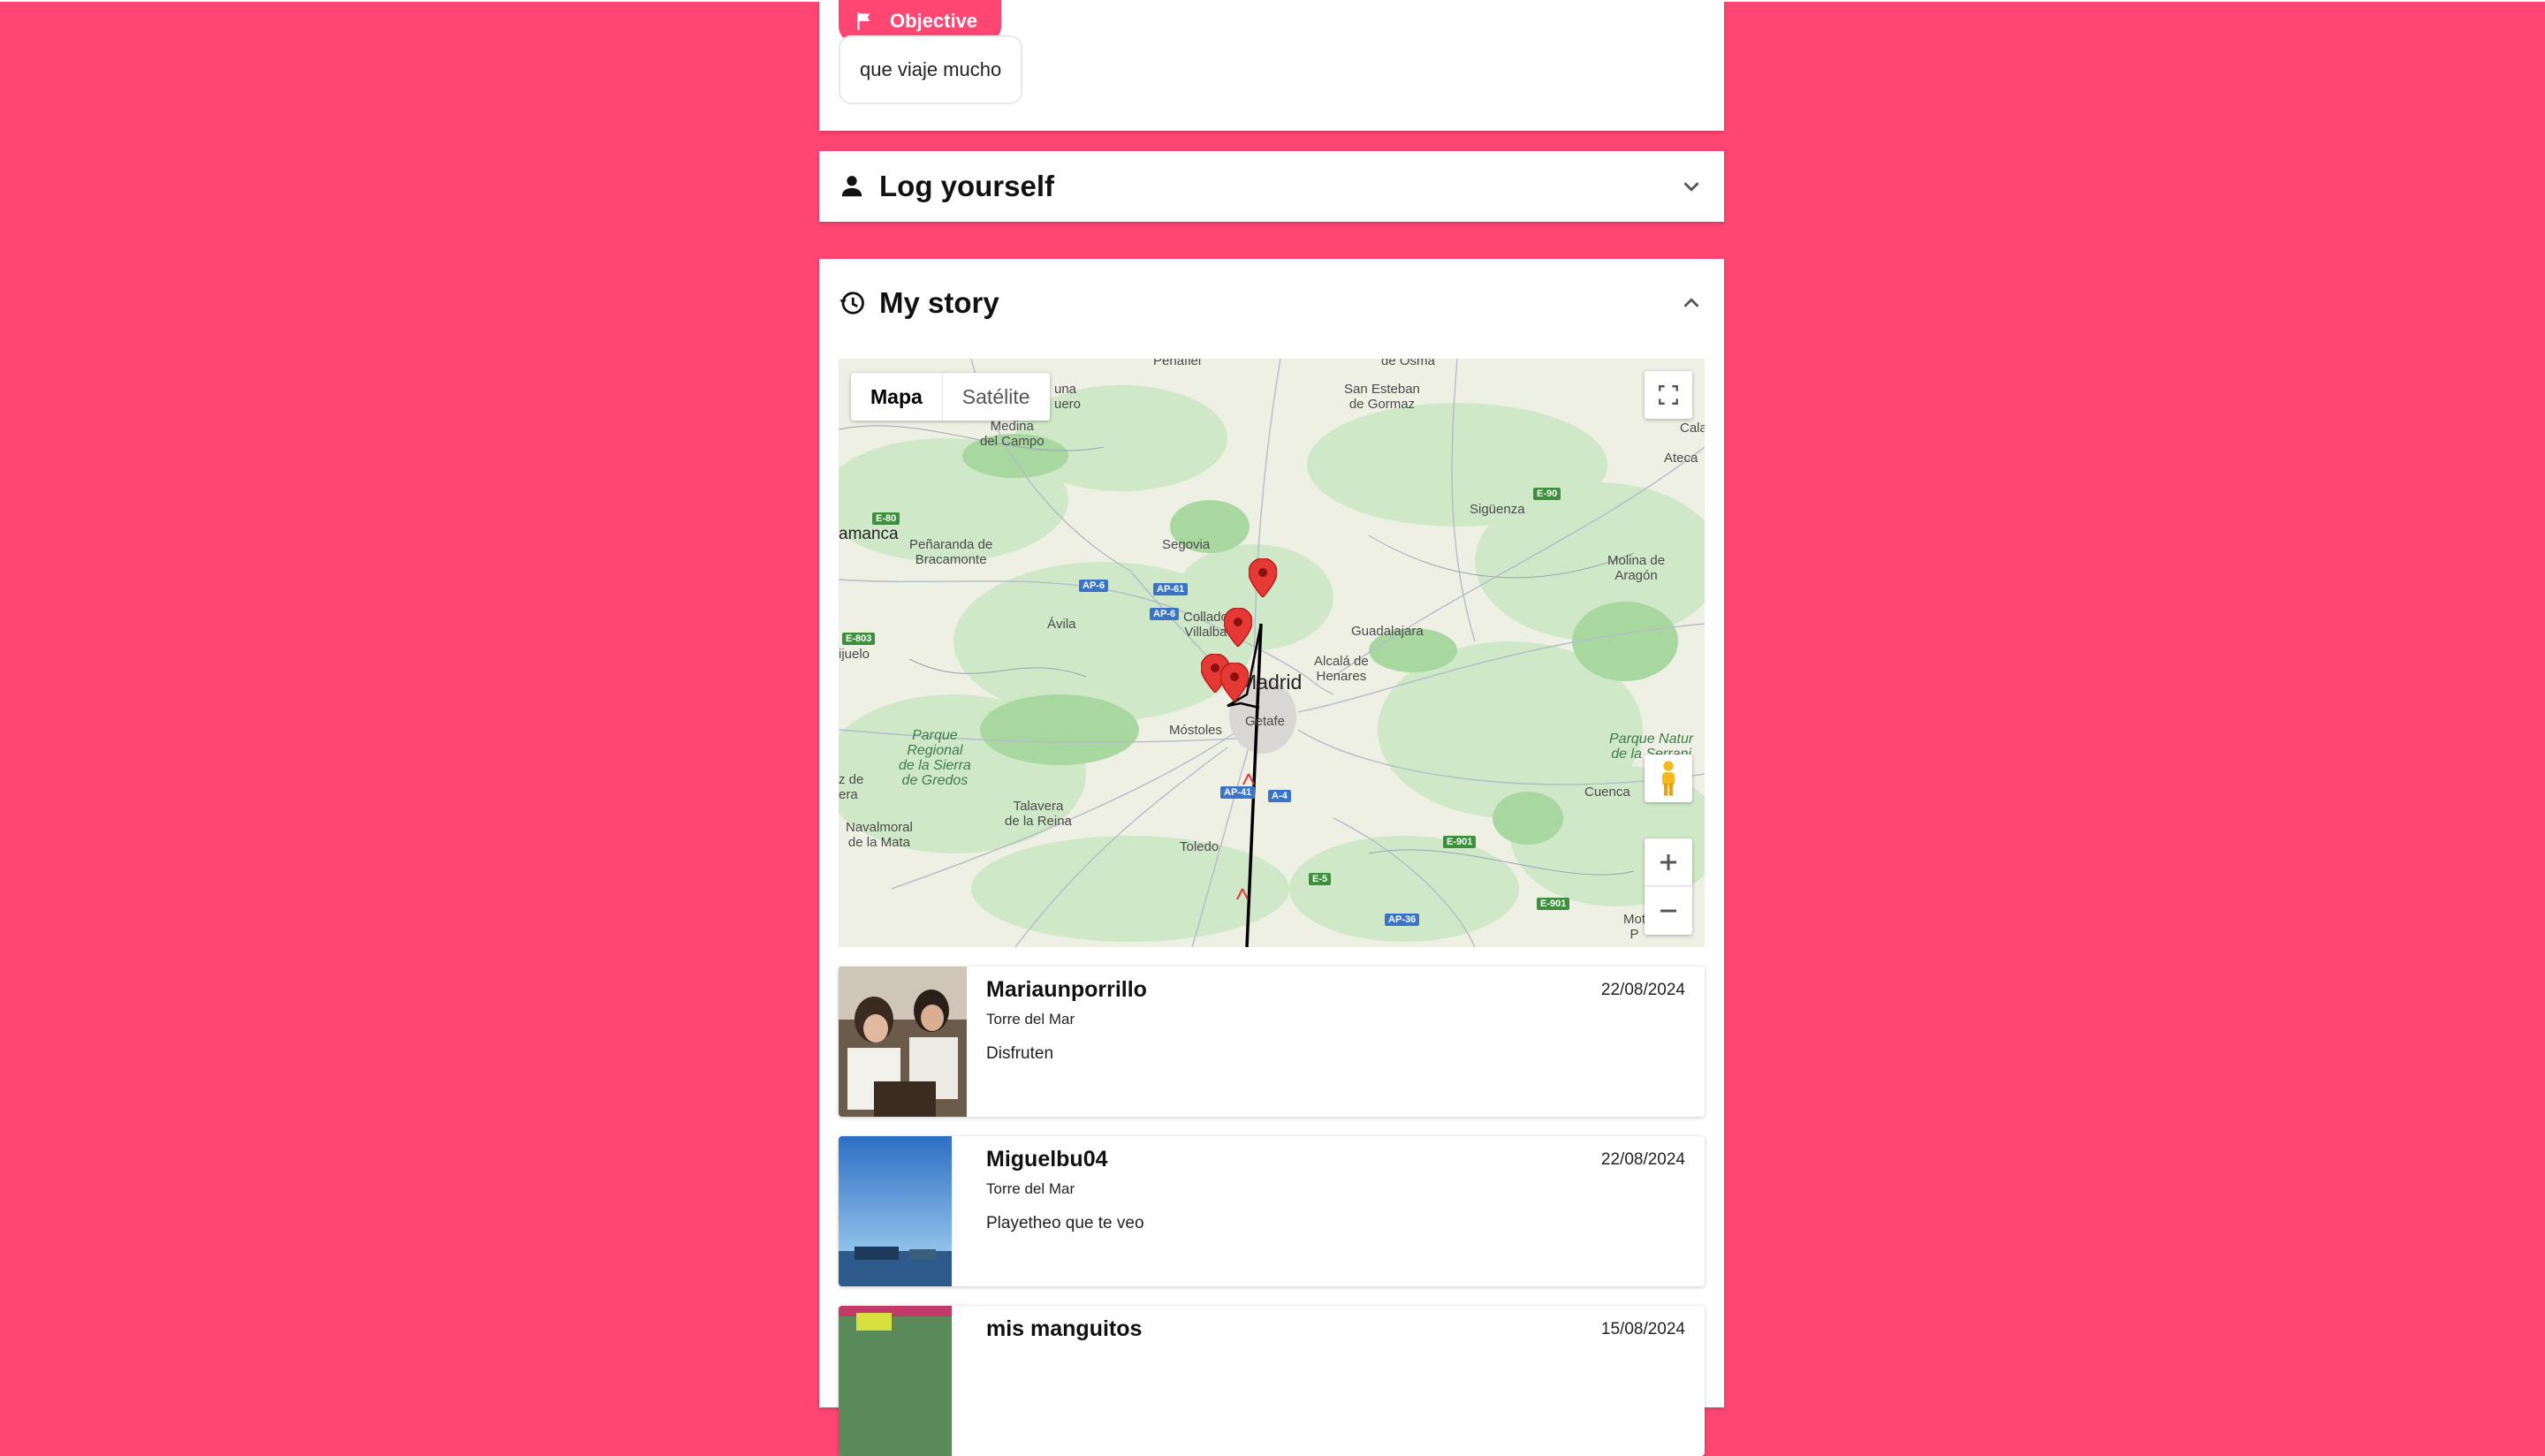 Image resolution: width=2545 pixels, height=1456 pixels. What do you see at coordinates (1196, 730) in the screenshot?
I see `place-mostoles: Móstoles` at bounding box center [1196, 730].